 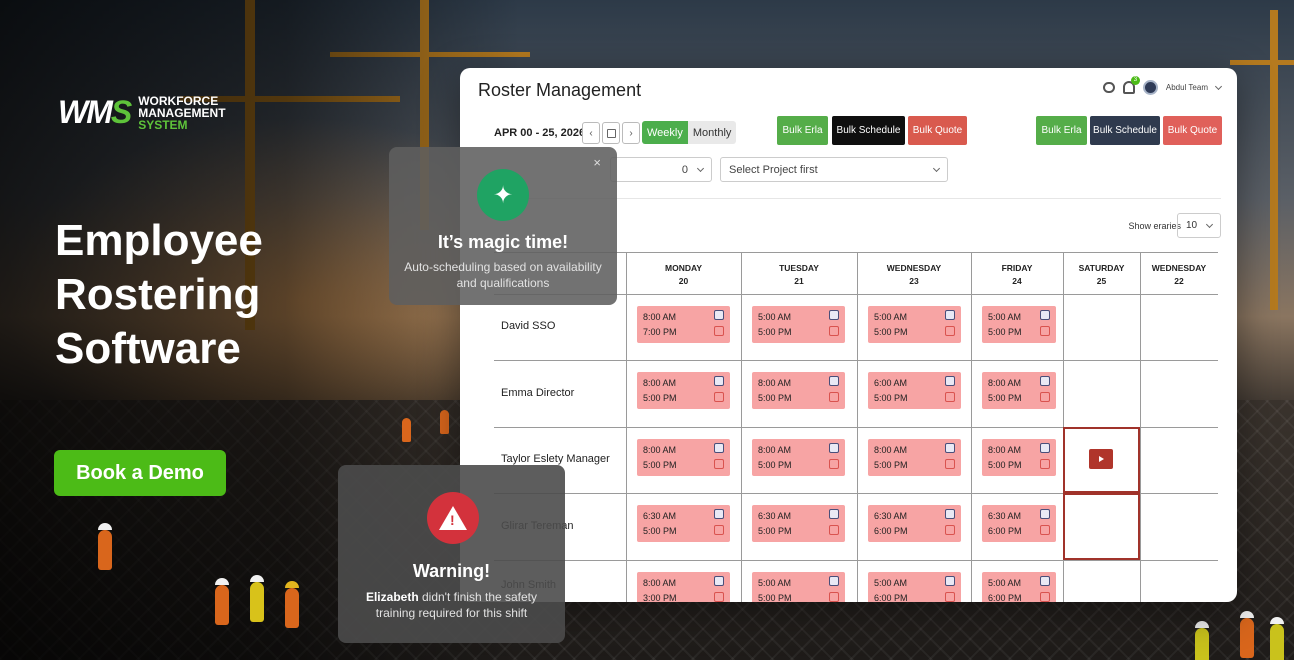 What do you see at coordinates (1061, 130) in the screenshot?
I see `bulk-erla-button-2: Bulk Erla` at bounding box center [1061, 130].